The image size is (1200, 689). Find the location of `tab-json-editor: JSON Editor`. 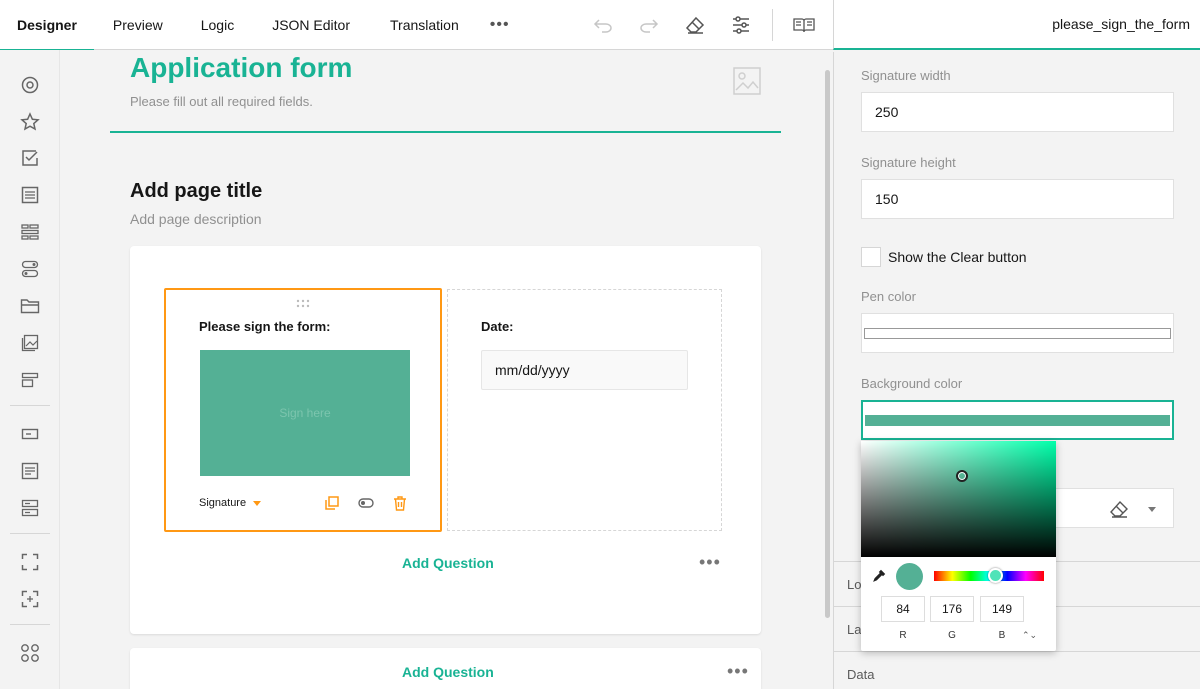

tab-json-editor: JSON Editor is located at coordinates (311, 25).